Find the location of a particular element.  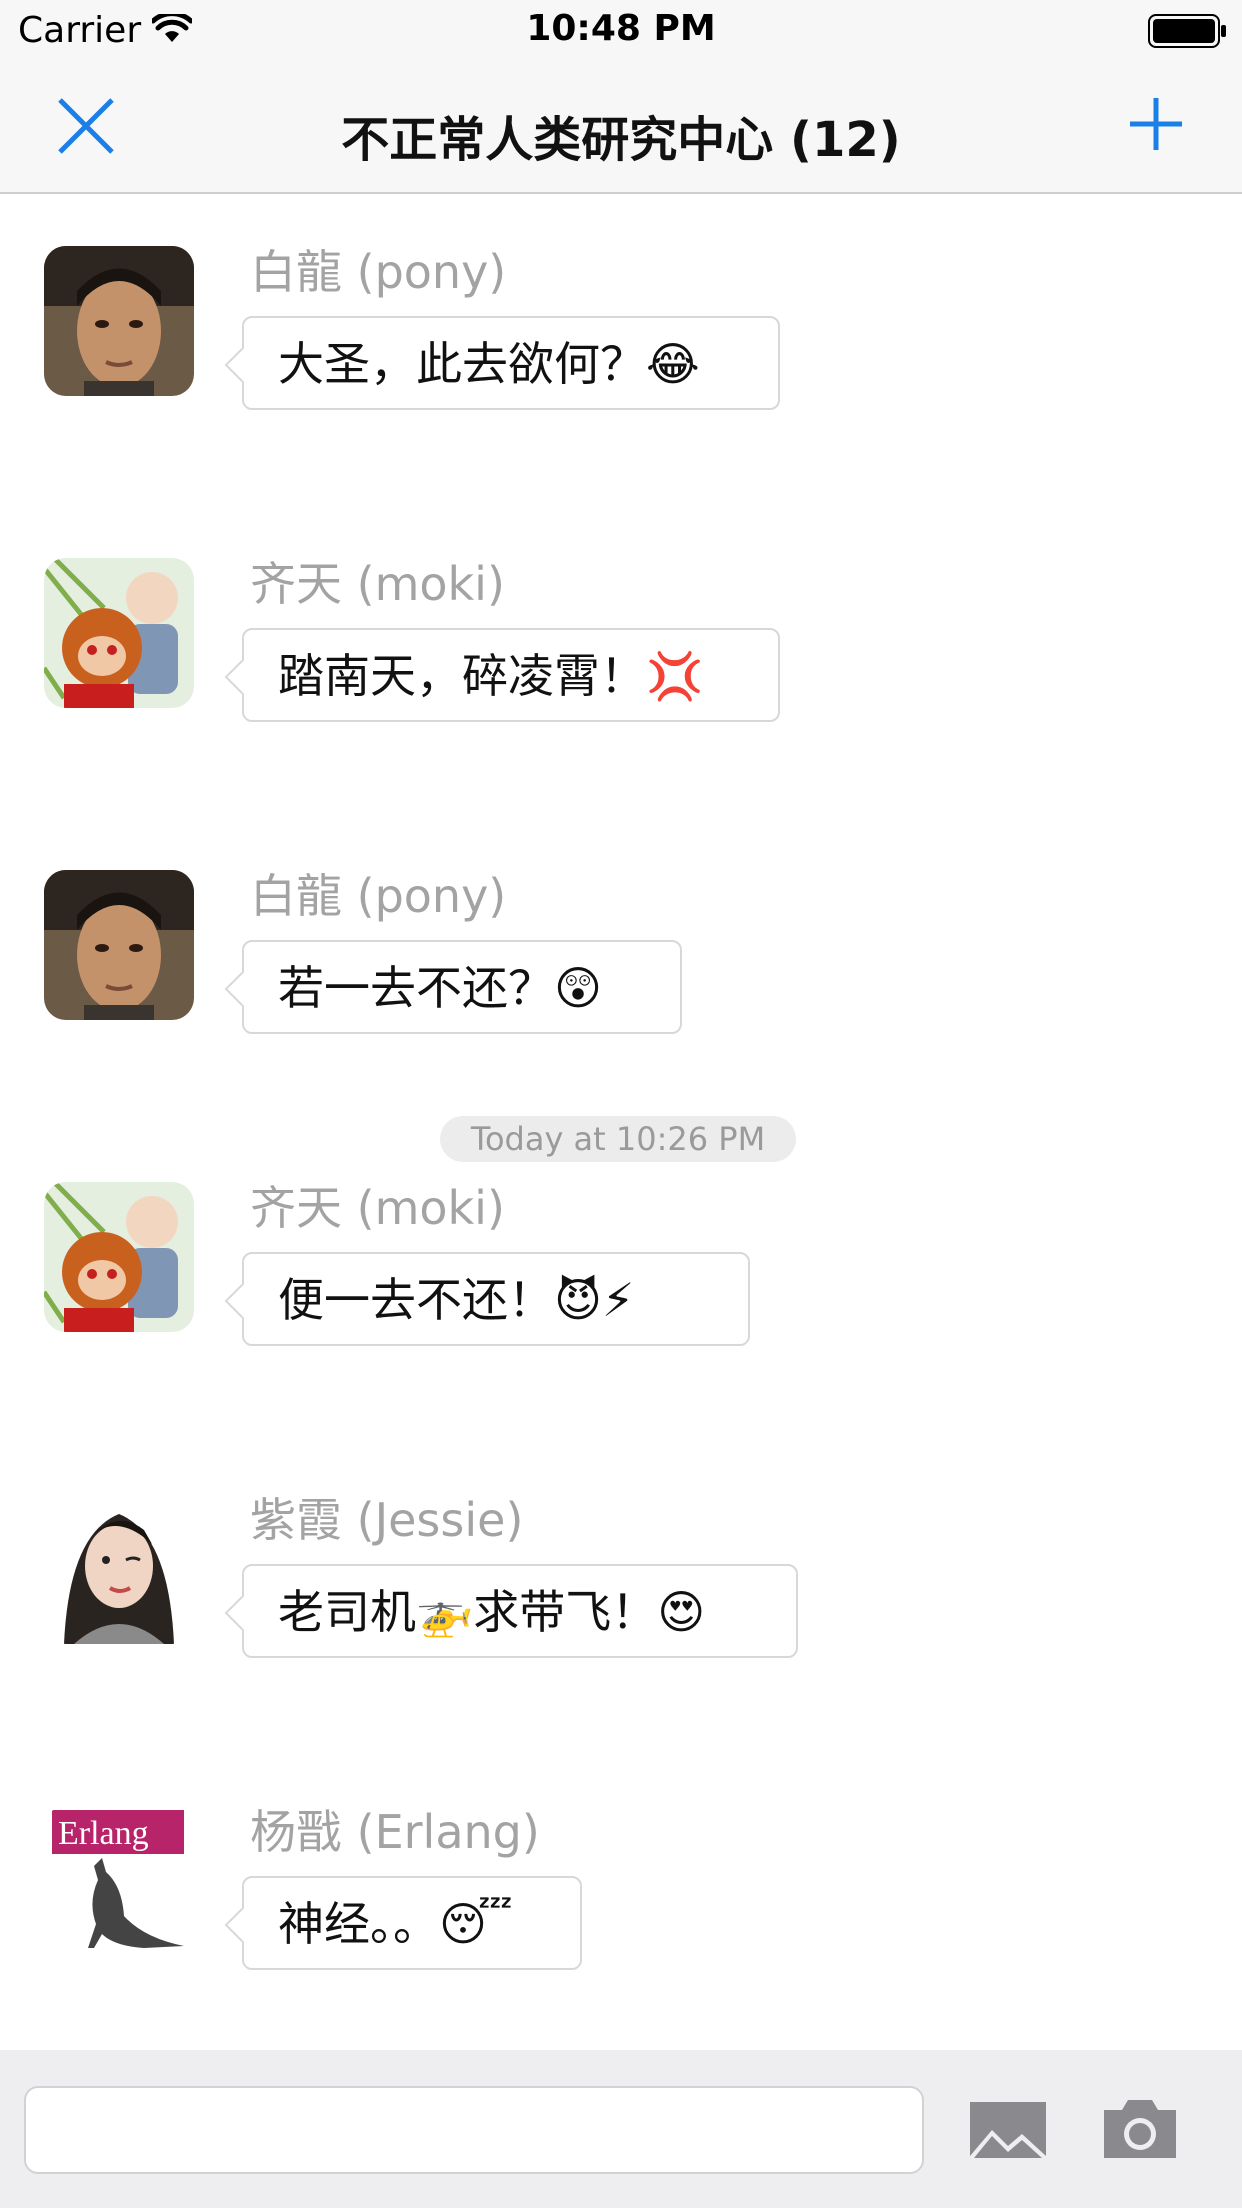

sender-name: 杨戬 (Erlang) is located at coordinates (395, 1832).